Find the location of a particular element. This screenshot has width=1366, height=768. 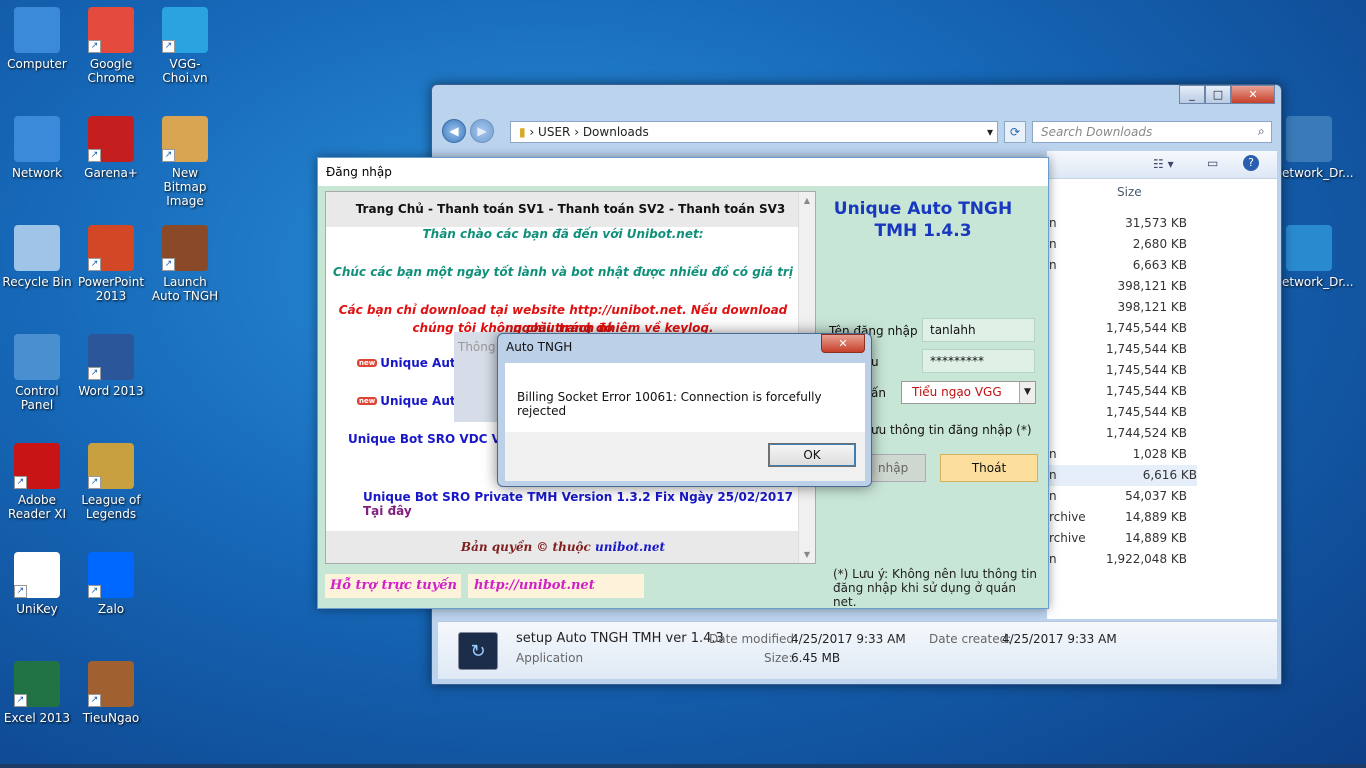

close-button: ✕ is located at coordinates (1253, 94).